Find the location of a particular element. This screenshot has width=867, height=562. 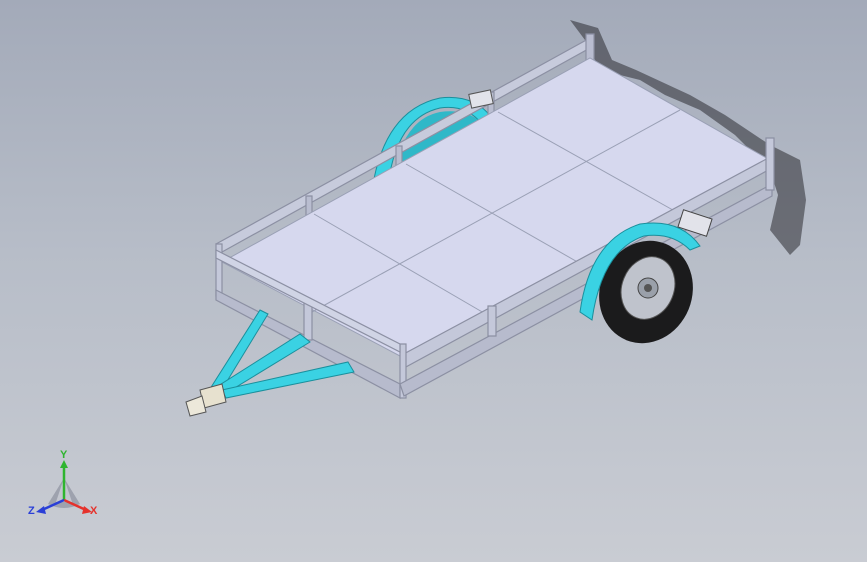

x-axis-label: X is located at coordinates (94, 511).